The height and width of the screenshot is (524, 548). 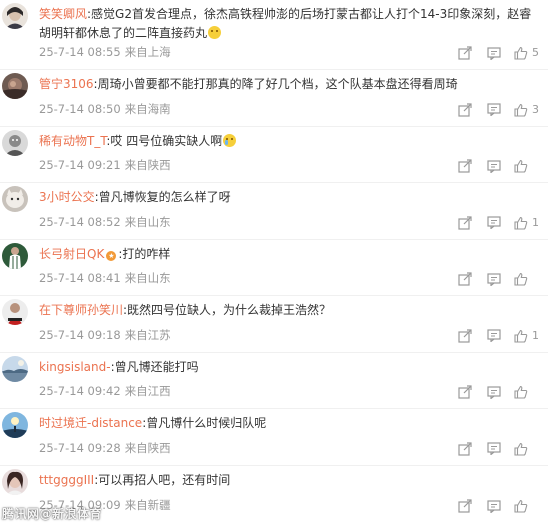 I want to click on comment-text: 稀有动物T_T:哎 四号位确实缺人啊, so click(x=289, y=141).